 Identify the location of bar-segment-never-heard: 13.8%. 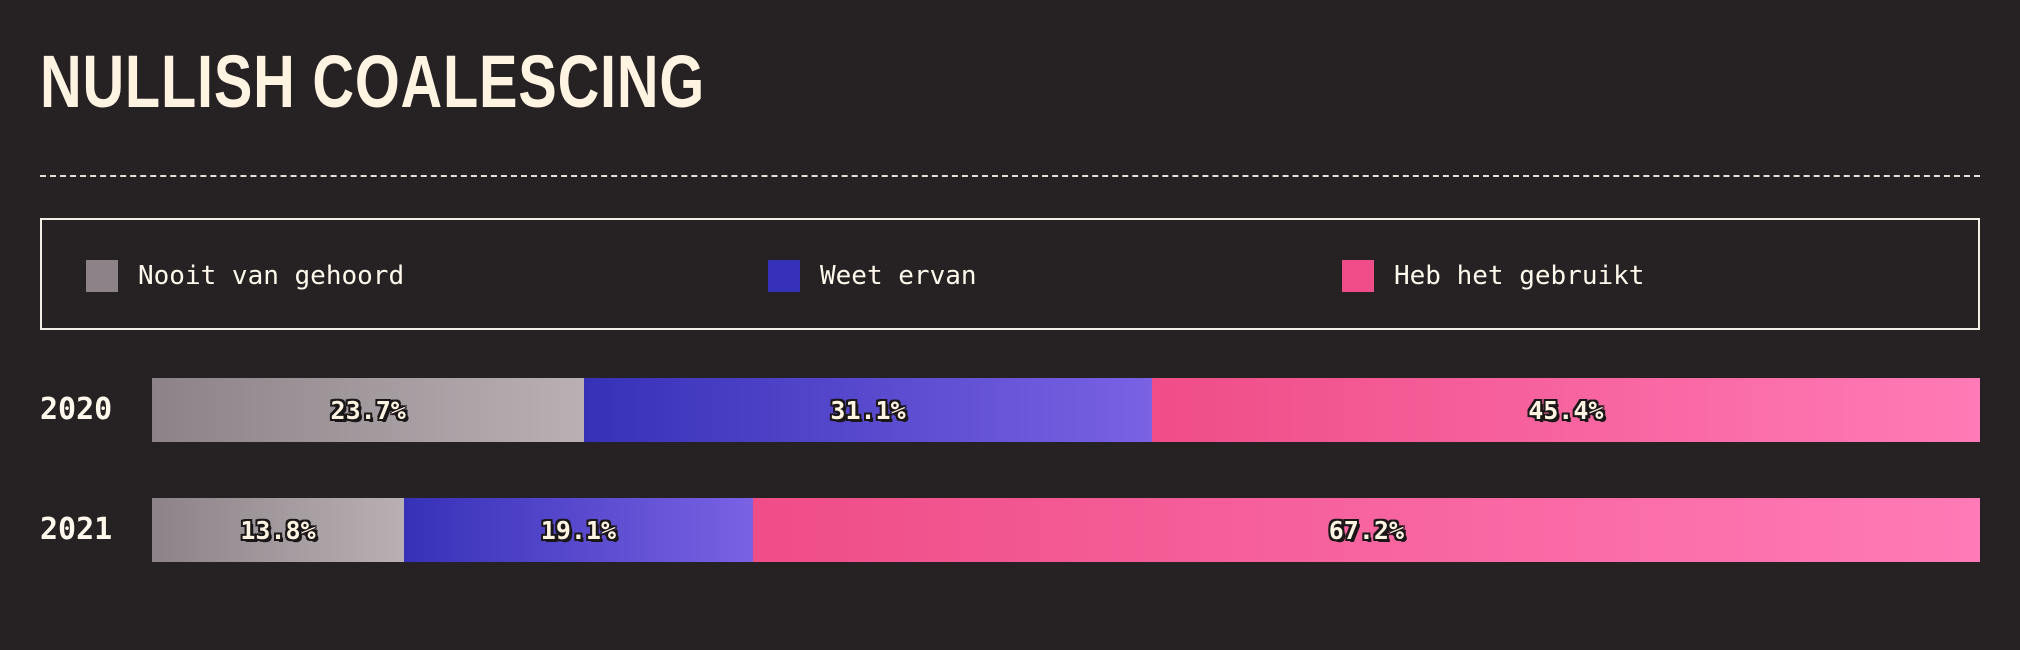
(278, 530).